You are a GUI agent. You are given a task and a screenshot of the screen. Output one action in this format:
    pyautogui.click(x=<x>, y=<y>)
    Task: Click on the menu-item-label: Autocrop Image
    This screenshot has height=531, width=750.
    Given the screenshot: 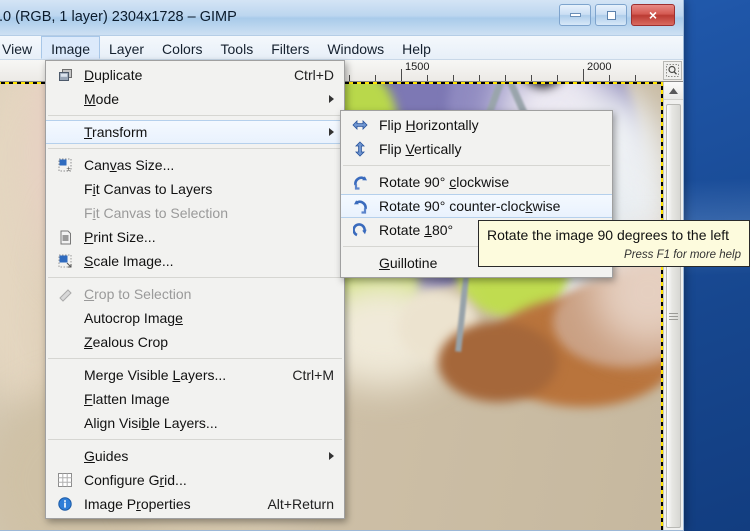 What is the action you would take?
    pyautogui.click(x=133, y=318)
    